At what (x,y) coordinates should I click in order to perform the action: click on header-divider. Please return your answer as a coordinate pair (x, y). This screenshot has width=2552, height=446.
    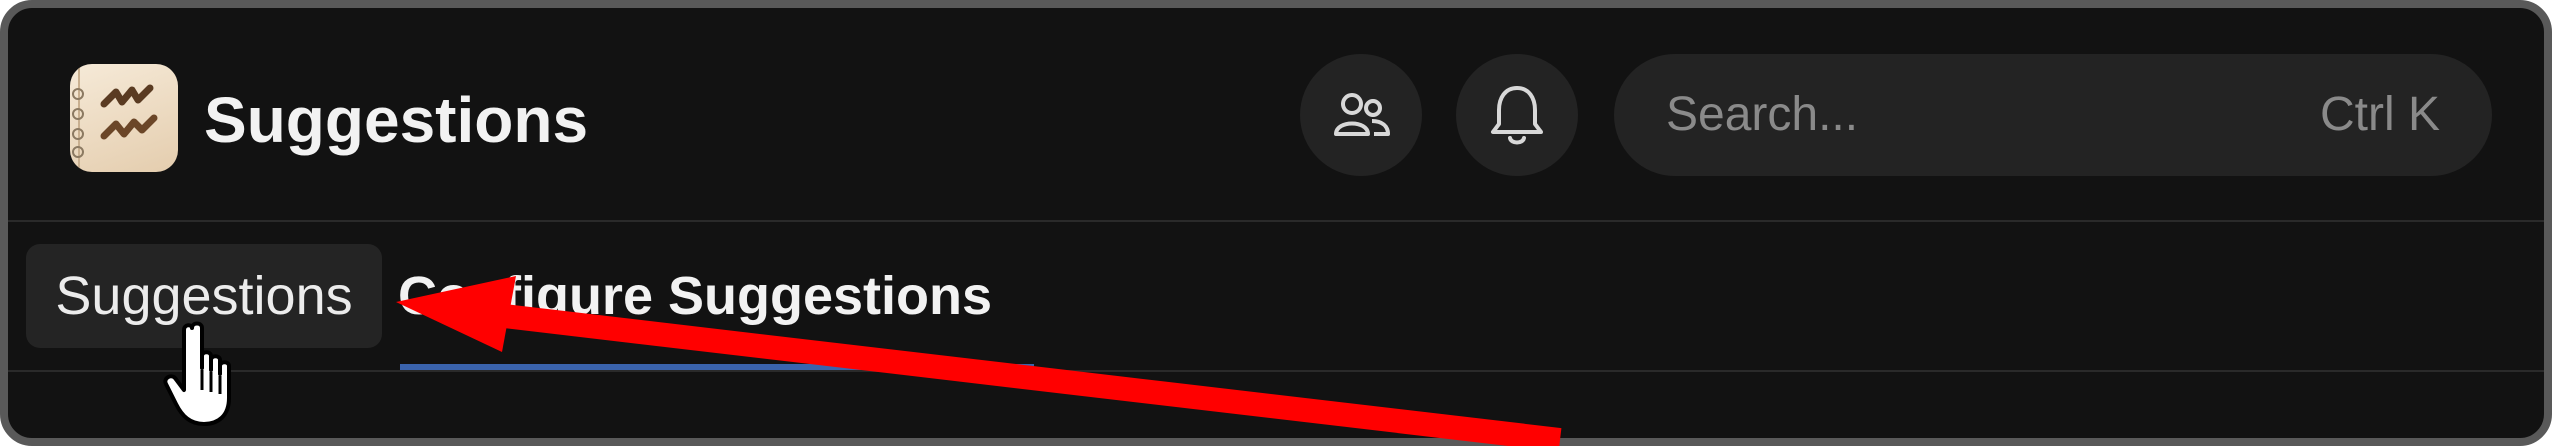
    Looking at the image, I should click on (1276, 221).